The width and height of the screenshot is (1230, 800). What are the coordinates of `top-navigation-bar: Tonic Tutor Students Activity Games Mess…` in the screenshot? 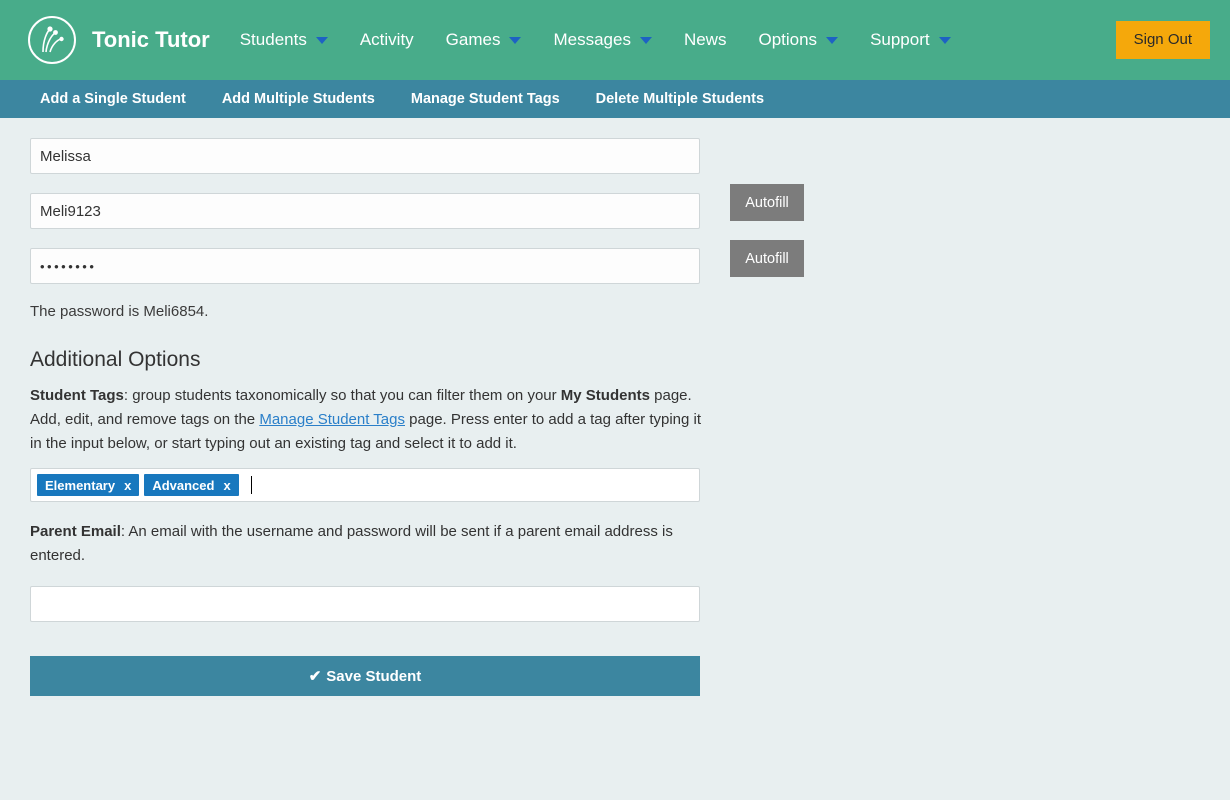 It's located at (615, 40).